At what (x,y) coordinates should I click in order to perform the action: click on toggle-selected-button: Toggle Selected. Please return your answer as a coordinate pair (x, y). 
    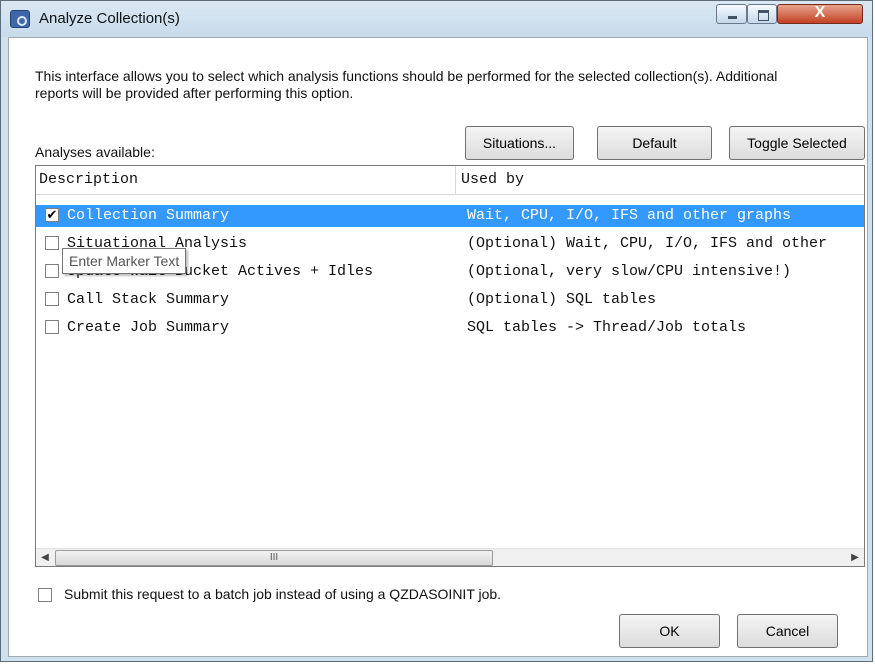
    Looking at the image, I should click on (797, 143).